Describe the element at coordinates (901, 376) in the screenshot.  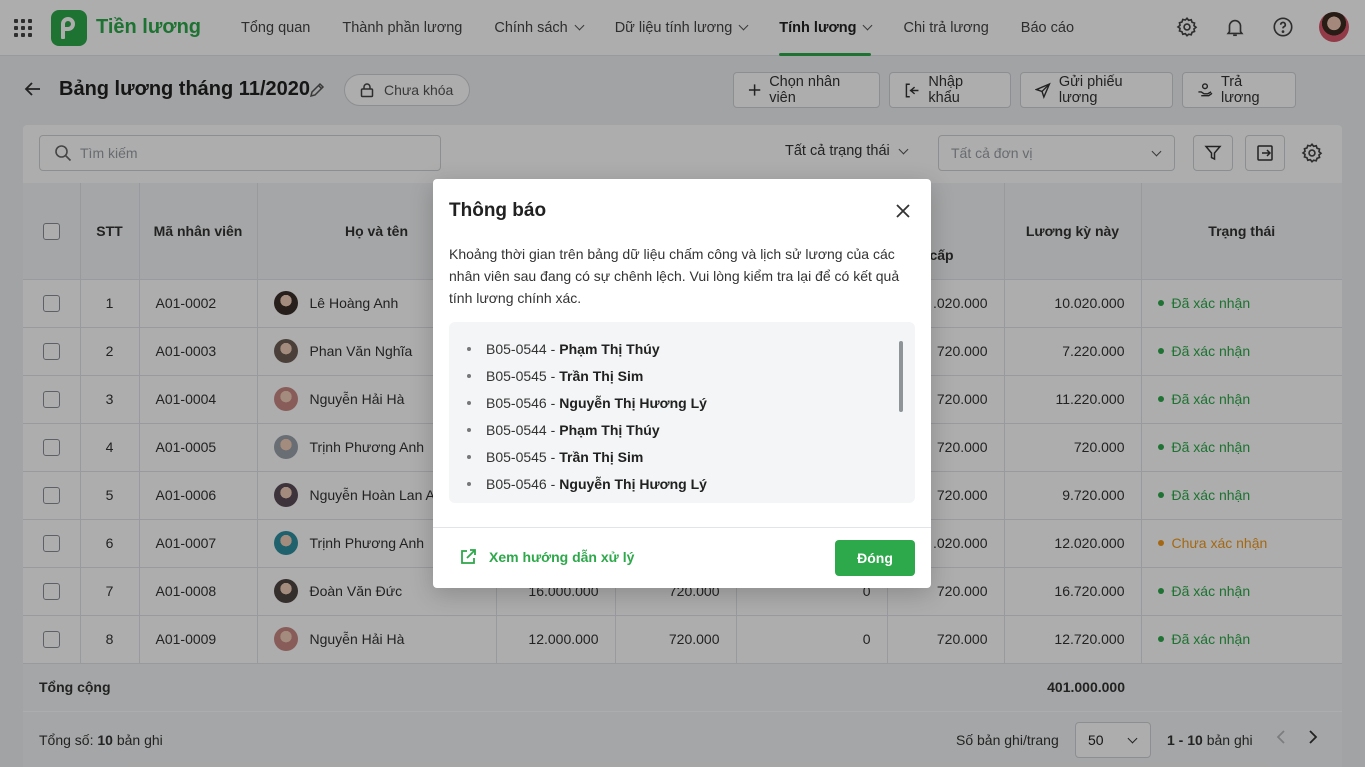
I see `scrollbar` at that location.